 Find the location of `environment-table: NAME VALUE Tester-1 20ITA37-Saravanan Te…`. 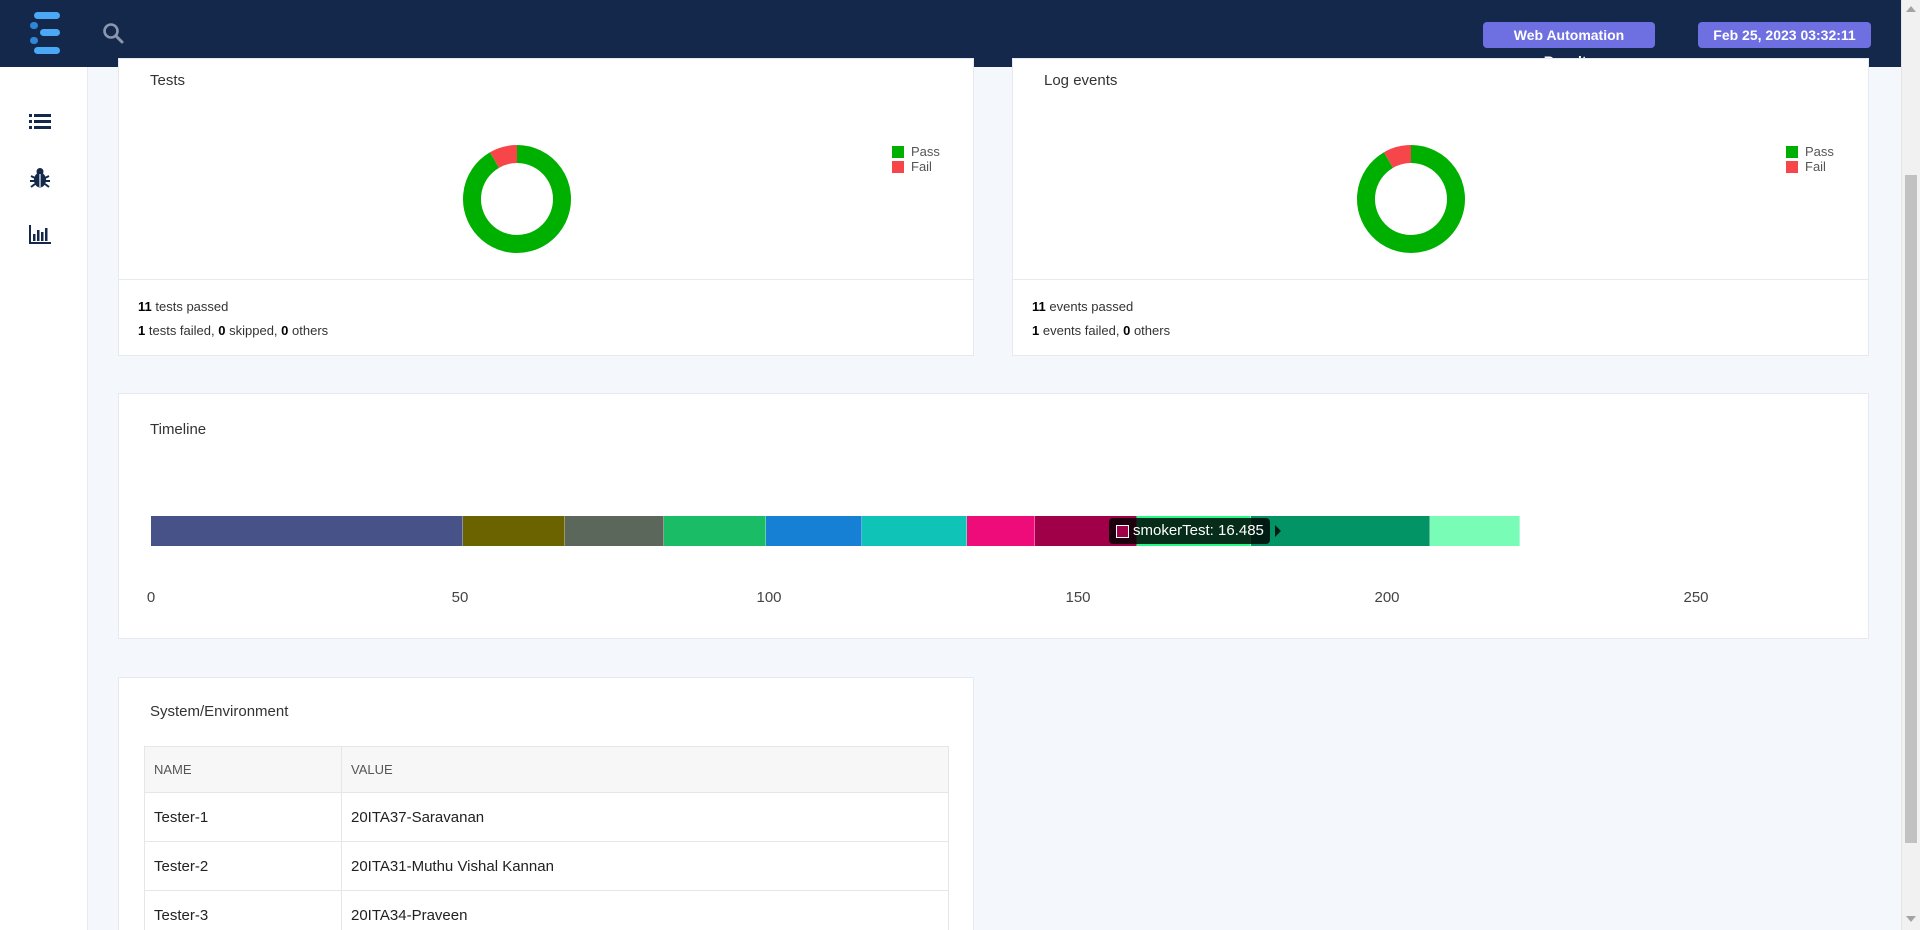

environment-table: NAME VALUE Tester-1 20ITA37-Saravanan Te… is located at coordinates (546, 838).